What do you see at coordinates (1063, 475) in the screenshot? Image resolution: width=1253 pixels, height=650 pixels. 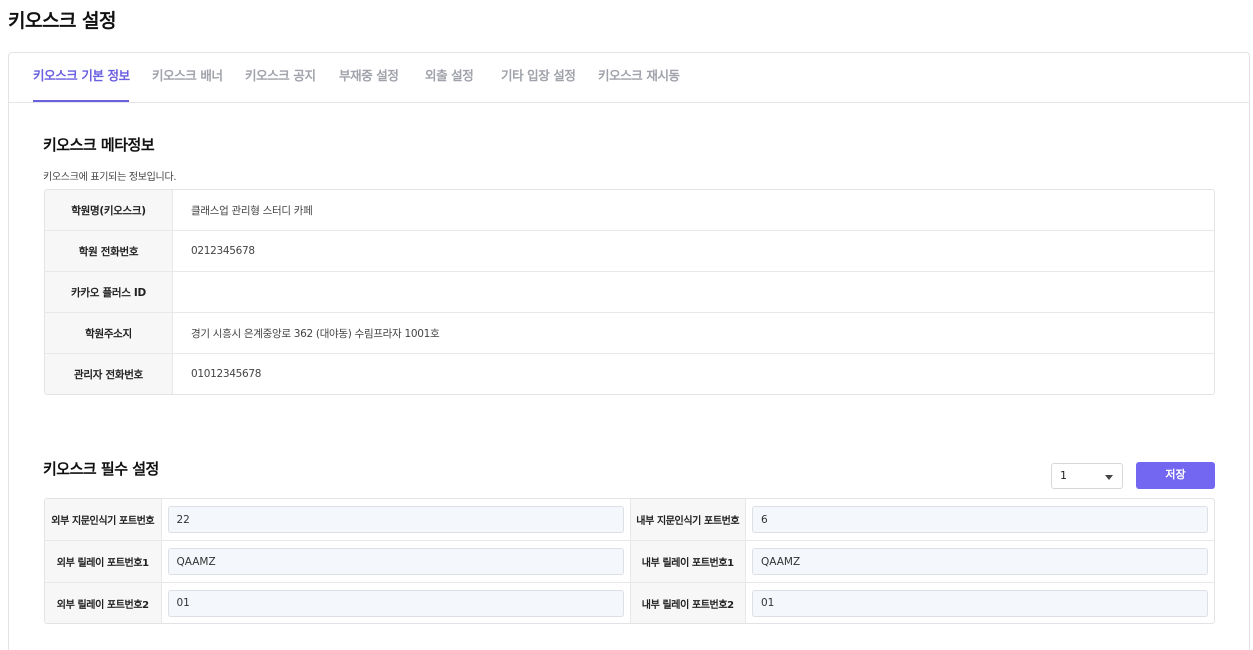 I see `kiosk-number-select-value: 1` at bounding box center [1063, 475].